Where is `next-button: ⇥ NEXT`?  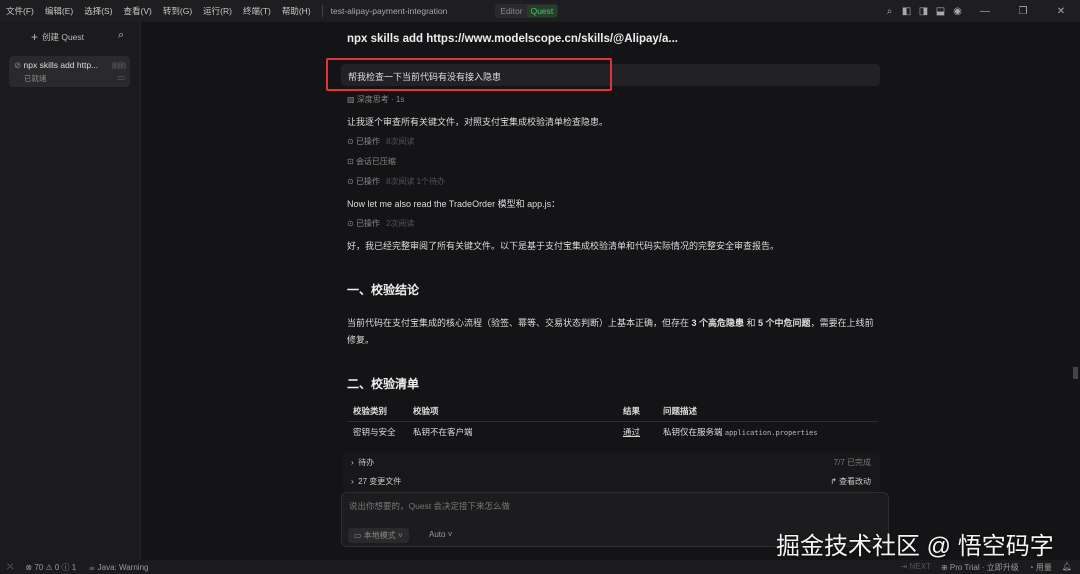
next-button: ⇥ NEXT is located at coordinates (916, 567).